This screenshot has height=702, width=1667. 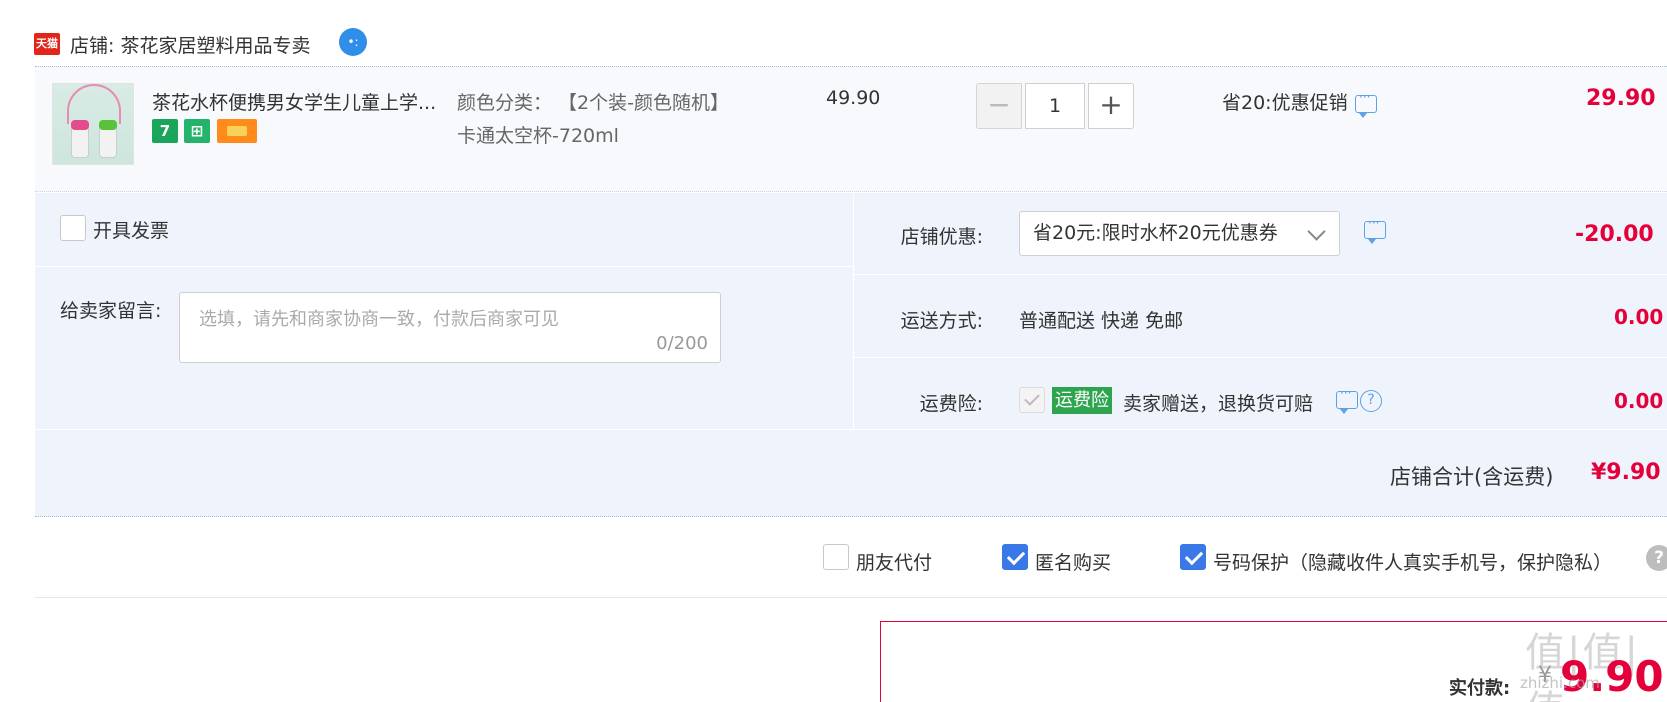 What do you see at coordinates (190, 44) in the screenshot?
I see `shop-name: 店铺: 茶花家居塑料用品专卖` at bounding box center [190, 44].